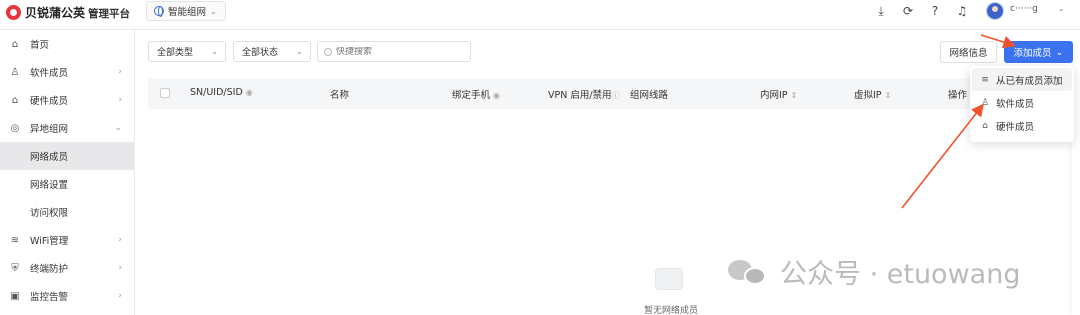  I want to click on sidebar-item-software-members: ♙ 软件成员 ›, so click(67, 72).